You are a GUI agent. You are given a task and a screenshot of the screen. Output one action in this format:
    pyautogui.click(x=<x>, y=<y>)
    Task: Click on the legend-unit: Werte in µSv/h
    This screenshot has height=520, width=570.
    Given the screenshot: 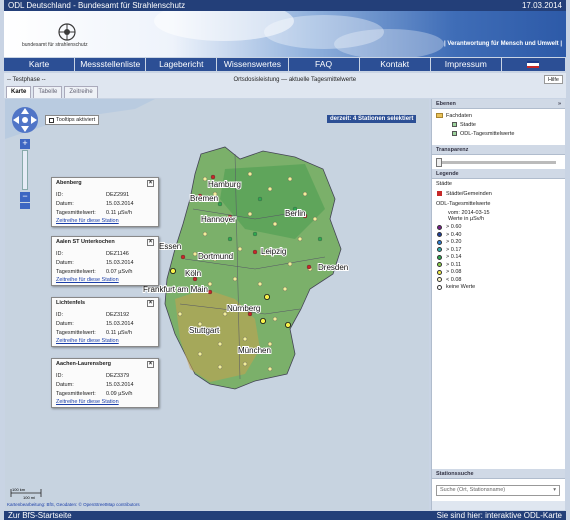 What is the action you would take?
    pyautogui.click(x=466, y=218)
    